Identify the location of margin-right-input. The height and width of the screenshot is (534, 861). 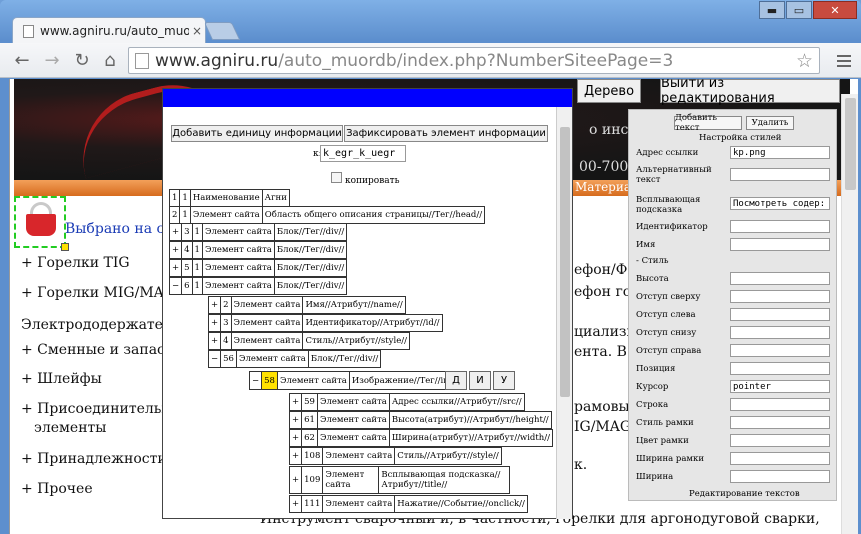
(780, 350).